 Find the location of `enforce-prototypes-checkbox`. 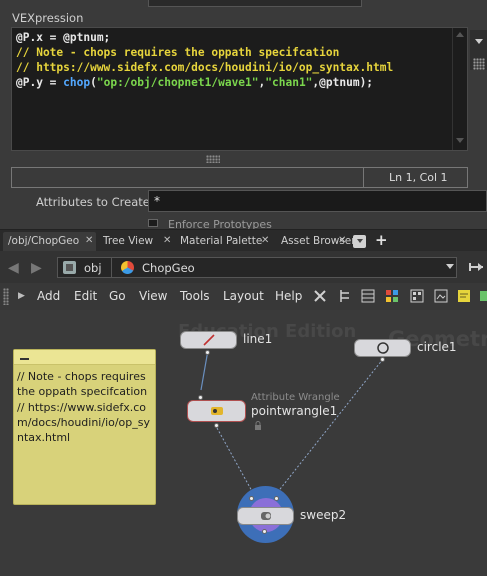

enforce-prototypes-checkbox is located at coordinates (153, 223).